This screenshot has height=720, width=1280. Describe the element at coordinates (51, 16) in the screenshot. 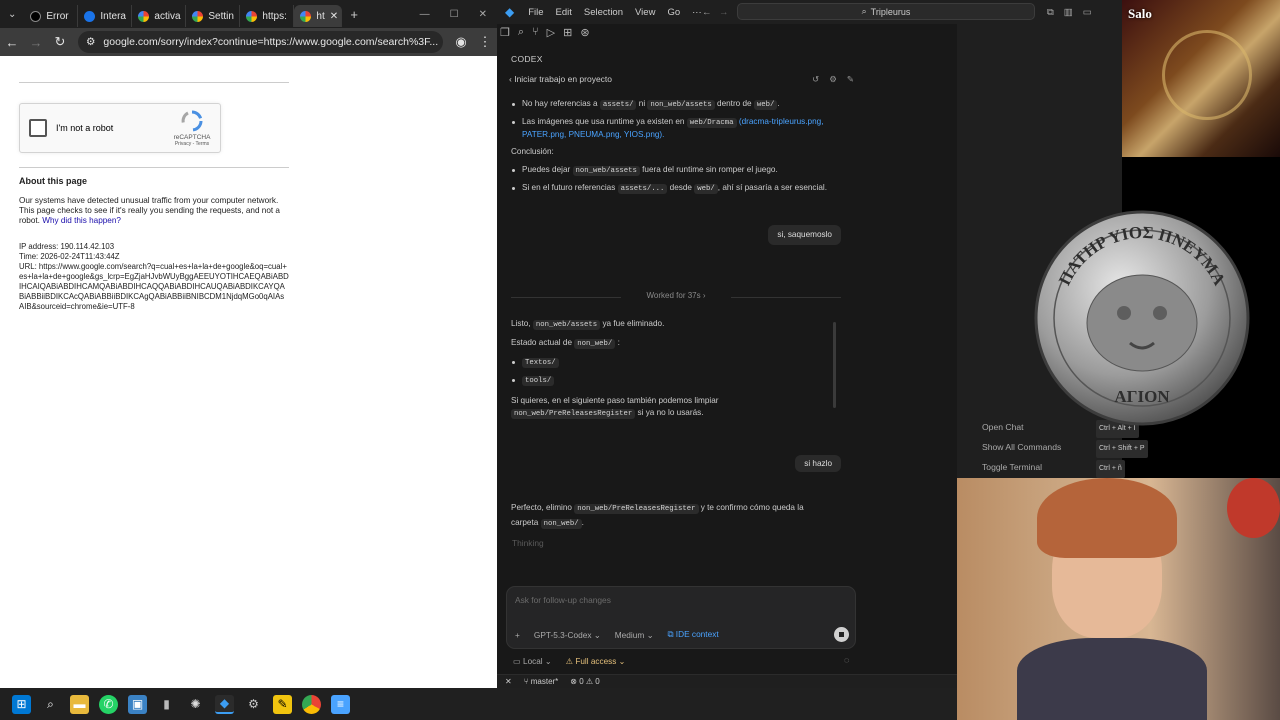

I see `tab-error: Error` at that location.